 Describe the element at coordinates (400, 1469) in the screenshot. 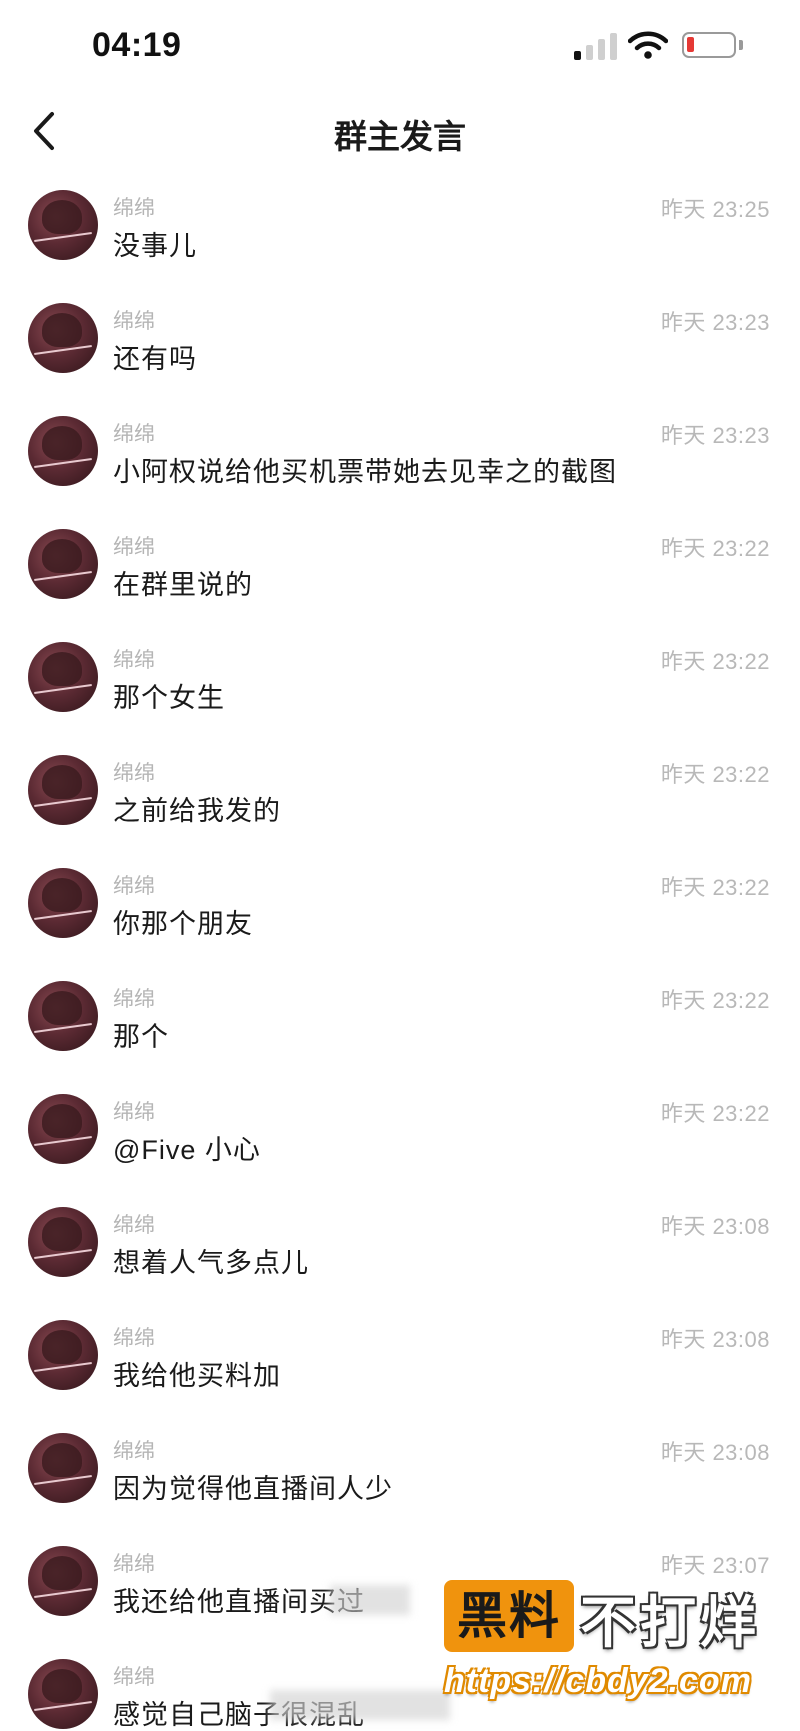

I see `message-item: 绵绵 昨天 23:08 因为觉得他直播间人少` at that location.